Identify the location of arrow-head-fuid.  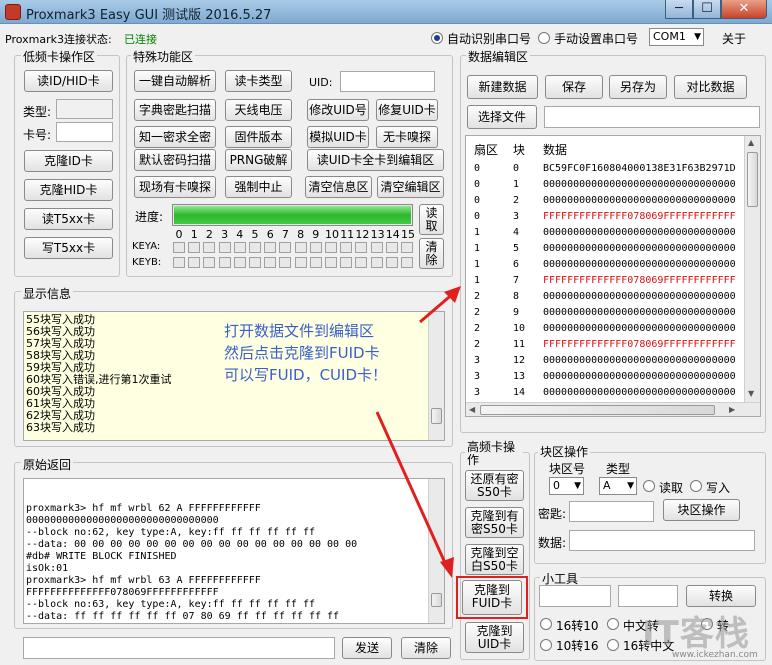
(447, 567).